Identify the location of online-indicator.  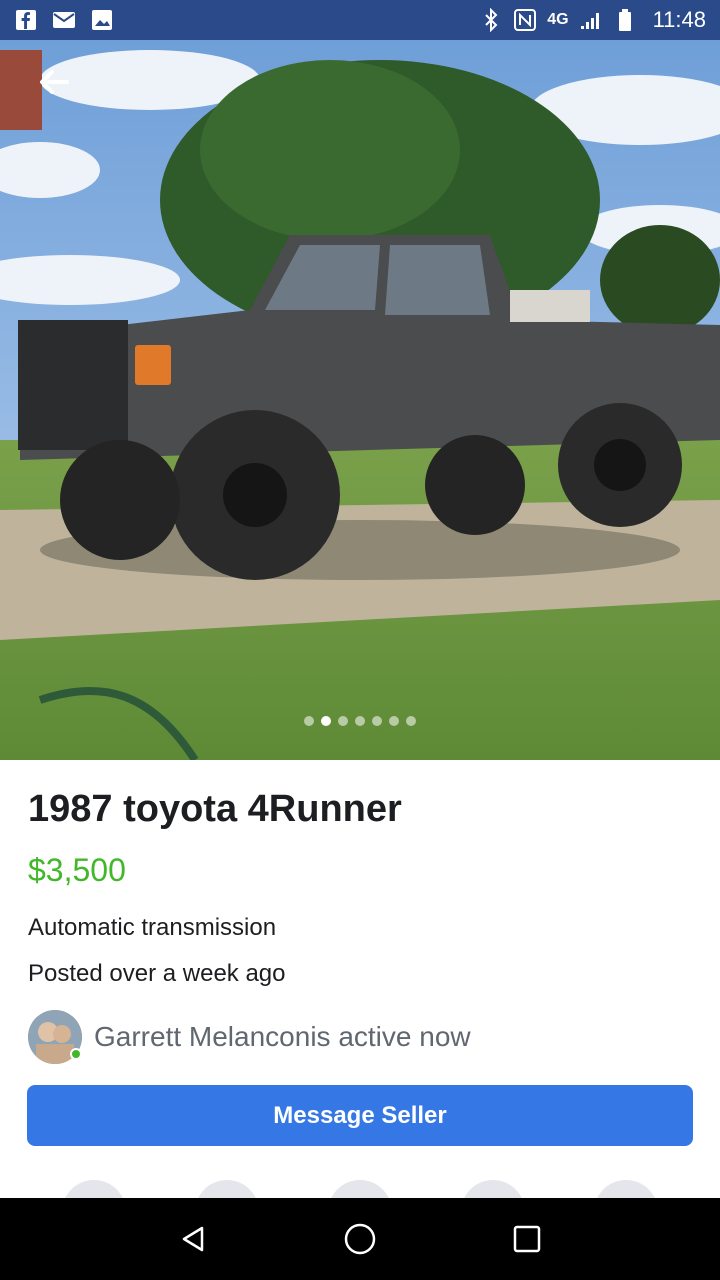
(76, 1054).